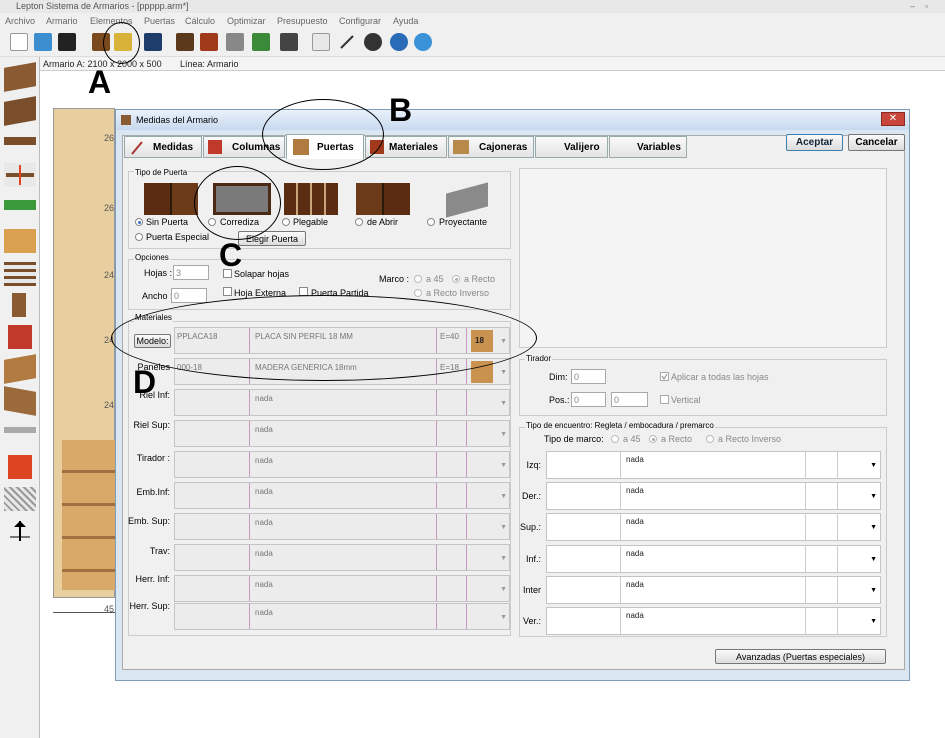 The height and width of the screenshot is (738, 945). Describe the element at coordinates (800, 656) in the screenshot. I see `avanzadas-button: Avanzadas (Puertas especiales)` at that location.